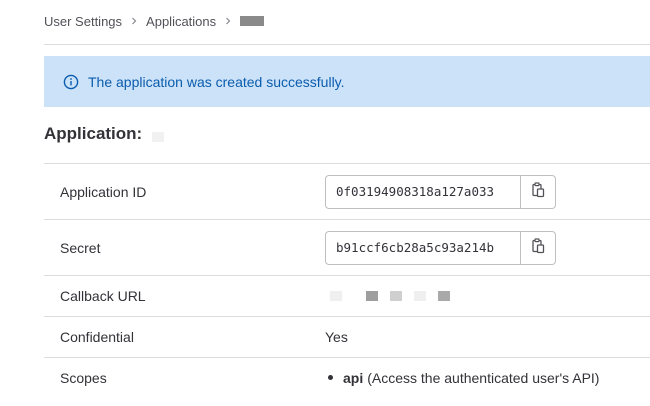 This screenshot has height=406, width=650. Describe the element at coordinates (336, 337) in the screenshot. I see `confidential-value: Yes` at that location.